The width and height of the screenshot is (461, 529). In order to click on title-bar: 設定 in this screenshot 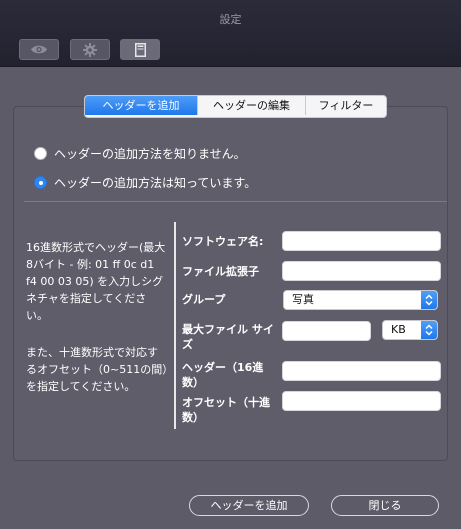, I will do `click(230, 33)`.